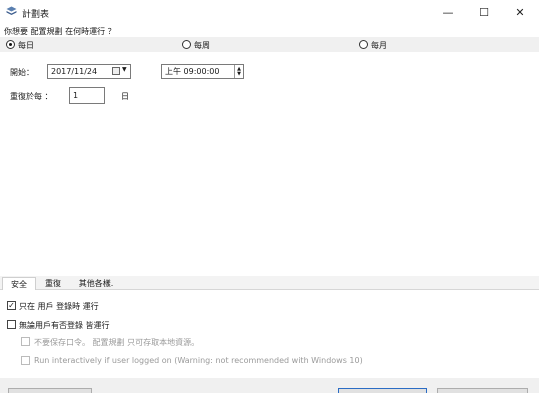  I want to click on calendar-icon, so click(116, 71).